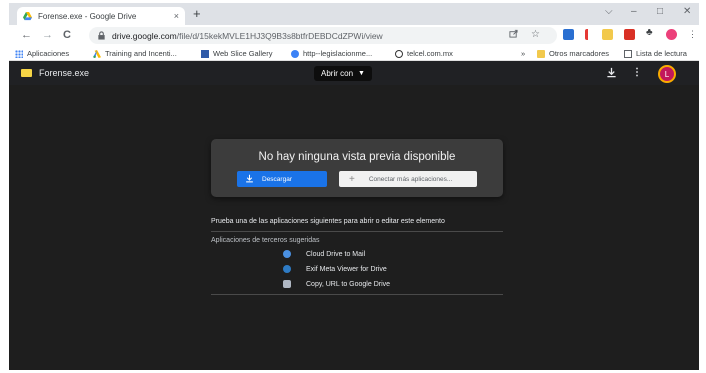  Describe the element at coordinates (430, 53) in the screenshot. I see `bookmark-label: telcel.com.mx` at that location.